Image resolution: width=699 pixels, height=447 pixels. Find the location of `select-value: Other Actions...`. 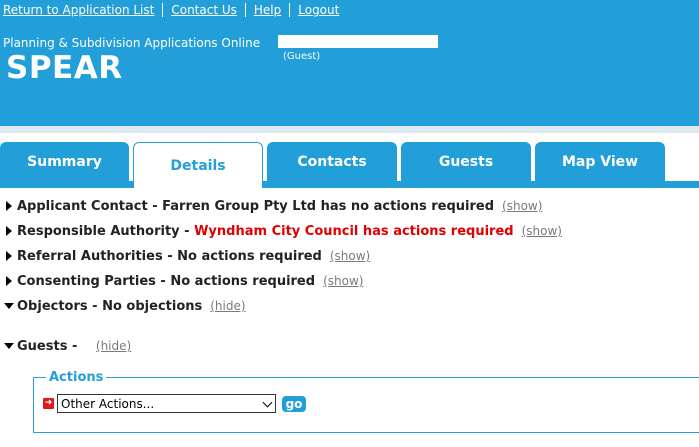

select-value: Other Actions... is located at coordinates (108, 403).